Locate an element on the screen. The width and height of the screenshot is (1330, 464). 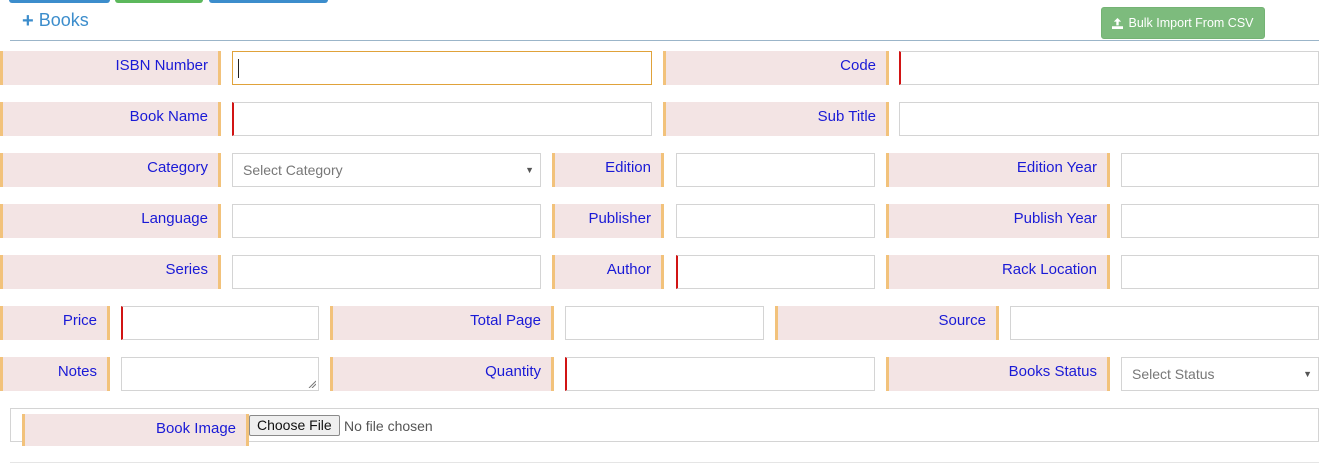
isbn-label: ISBN Number is located at coordinates (110, 68).